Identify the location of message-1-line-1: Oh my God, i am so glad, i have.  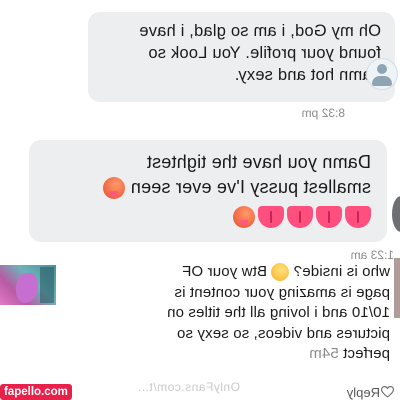
(260, 31).